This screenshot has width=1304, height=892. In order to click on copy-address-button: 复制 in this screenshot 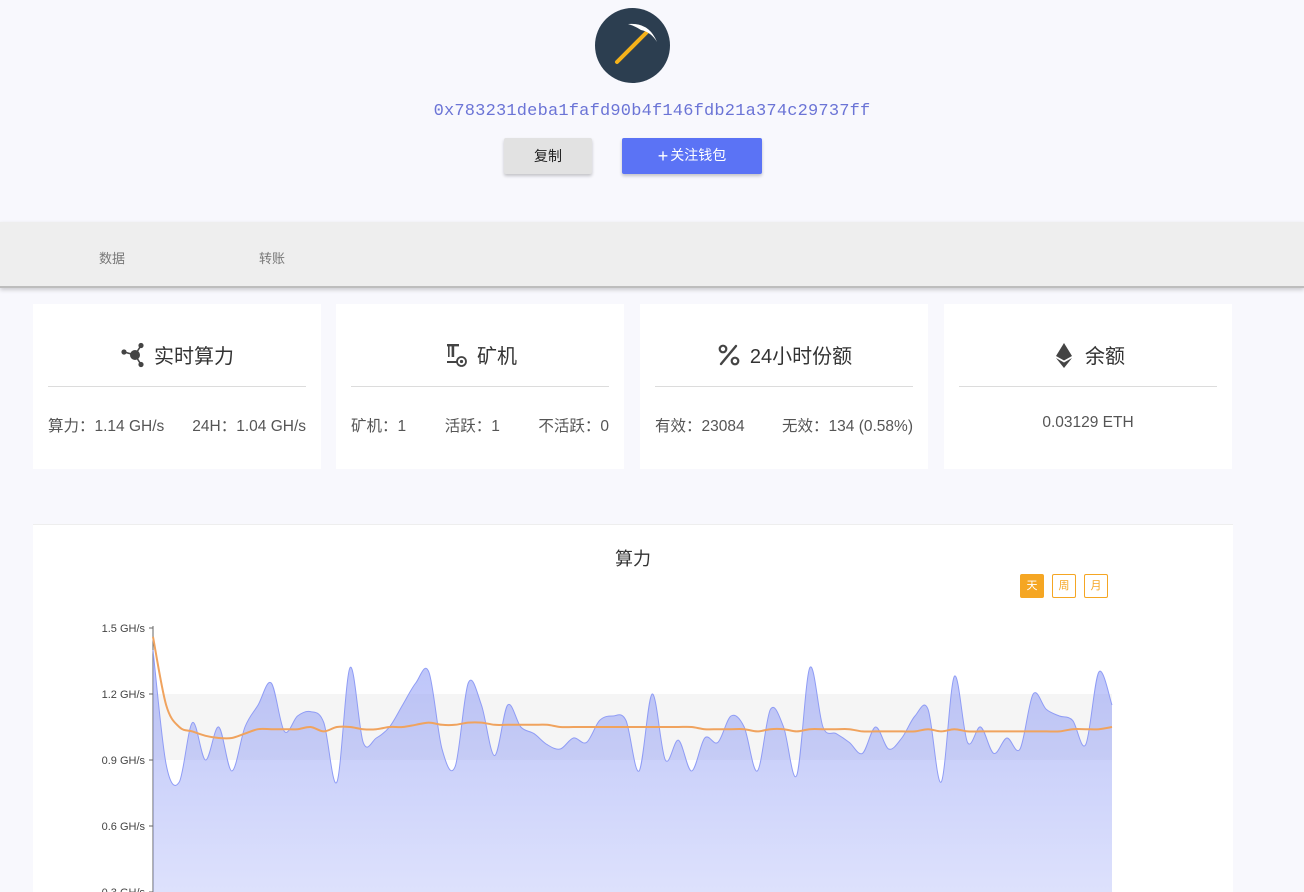, I will do `click(548, 156)`.